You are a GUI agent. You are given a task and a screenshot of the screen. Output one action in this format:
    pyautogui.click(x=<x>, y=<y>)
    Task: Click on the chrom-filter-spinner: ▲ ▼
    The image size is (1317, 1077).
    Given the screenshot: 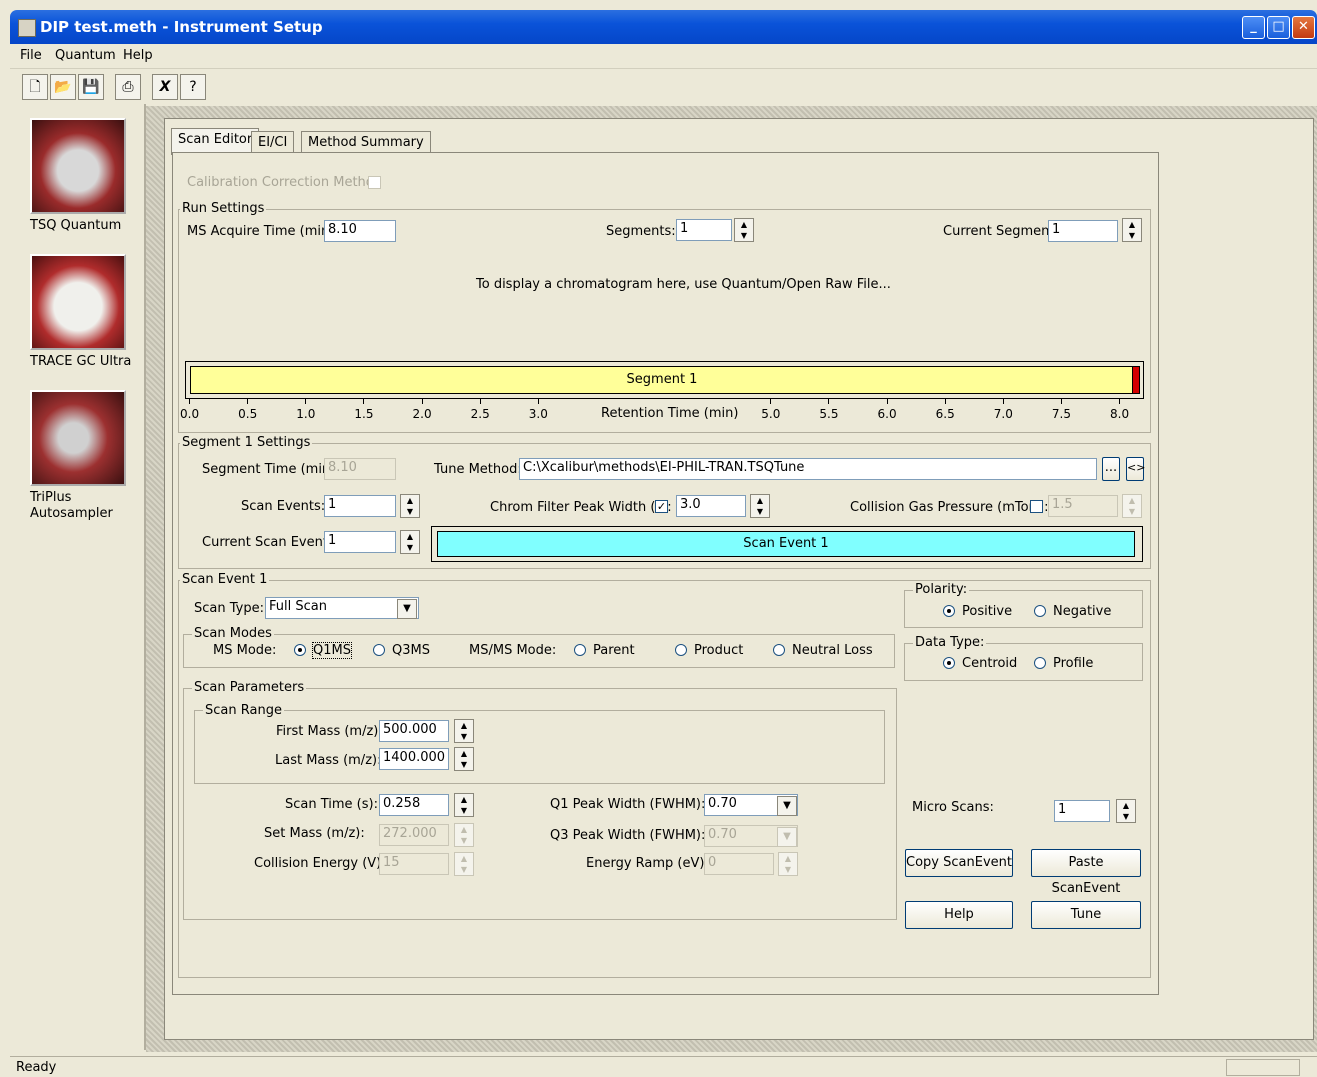 What is the action you would take?
    pyautogui.click(x=760, y=506)
    